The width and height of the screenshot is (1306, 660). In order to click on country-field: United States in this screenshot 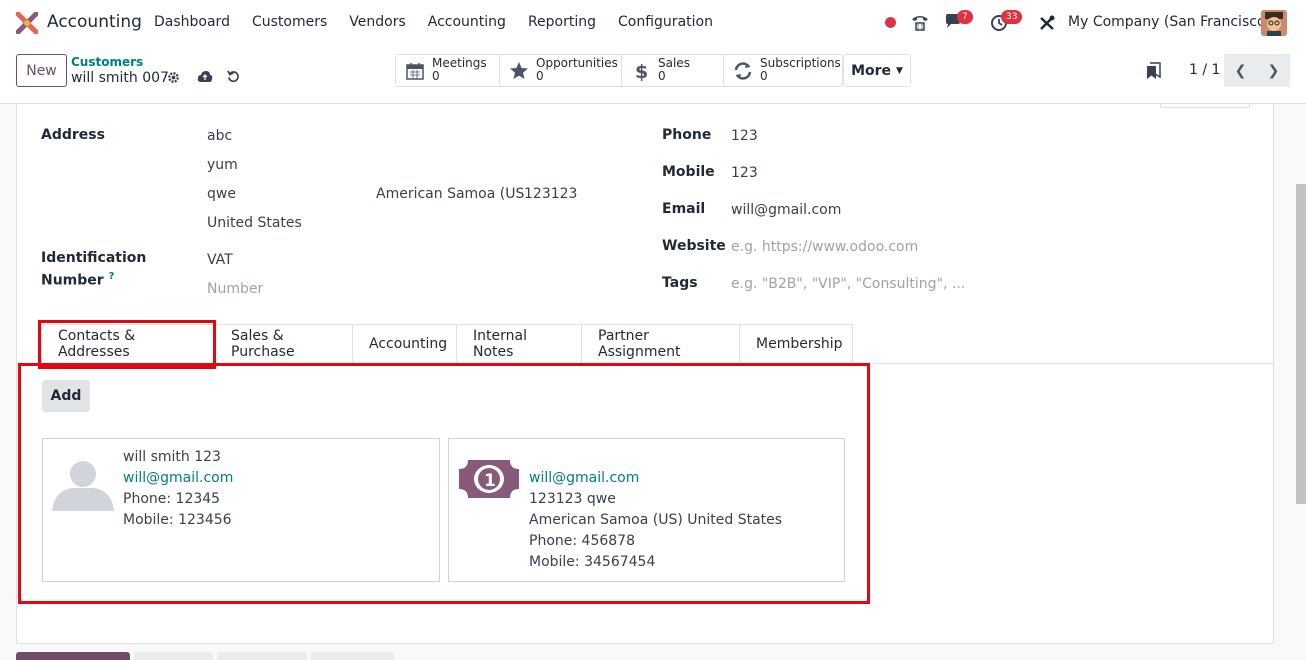, I will do `click(254, 223)`.